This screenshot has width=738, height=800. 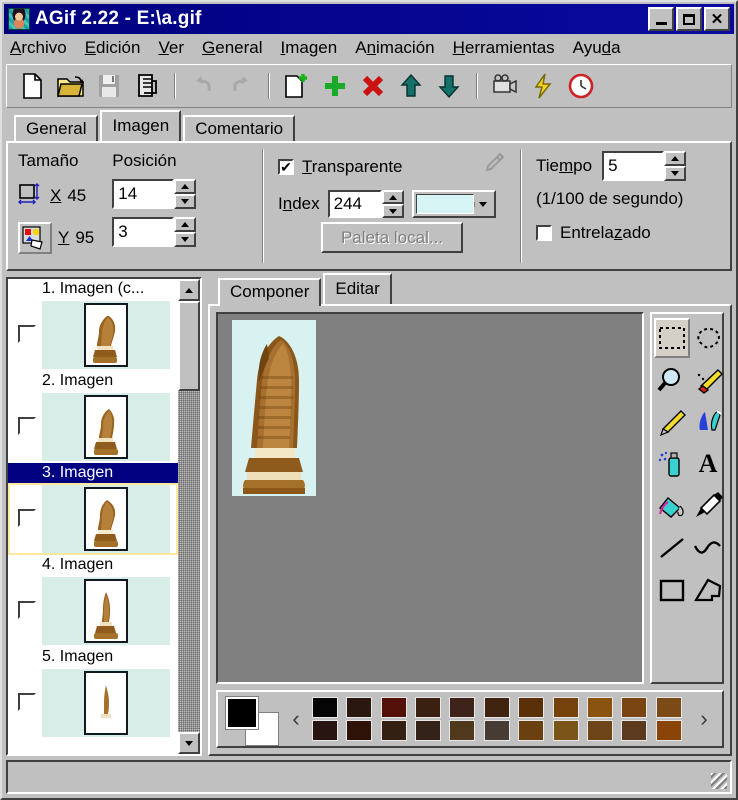 What do you see at coordinates (633, 166) in the screenshot?
I see `time-input: 5` at bounding box center [633, 166].